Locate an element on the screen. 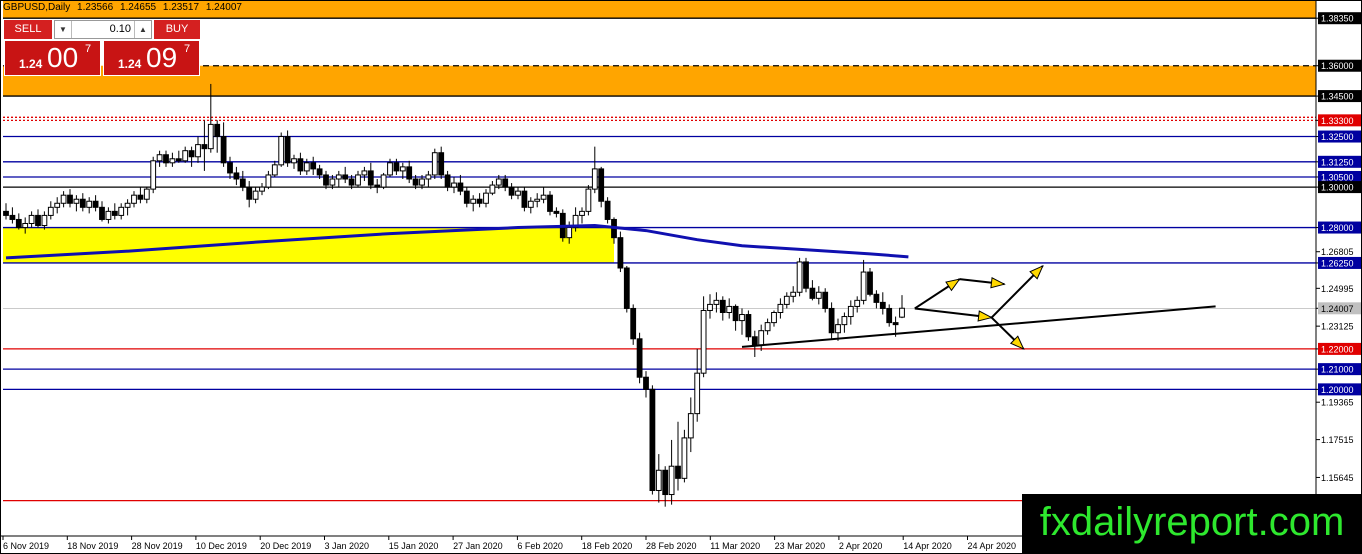  price-tick-label: 1.26805 is located at coordinates (1337, 252).